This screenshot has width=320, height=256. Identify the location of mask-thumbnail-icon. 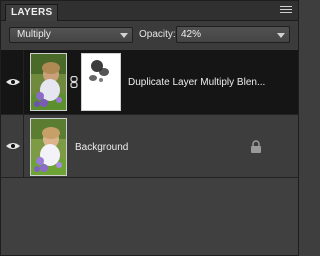
(101, 82).